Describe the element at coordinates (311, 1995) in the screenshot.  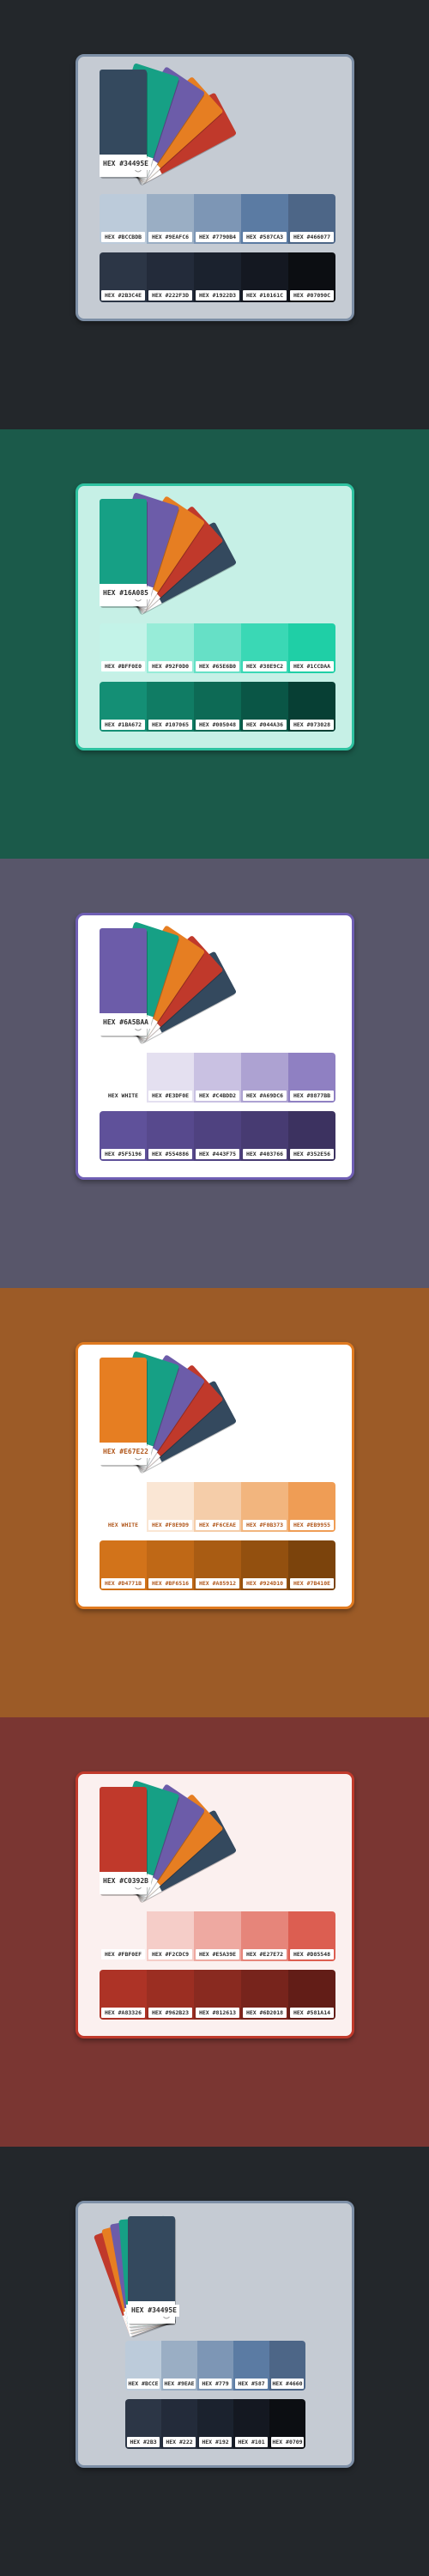
I see `color-swatch: HEX #581A14` at that location.